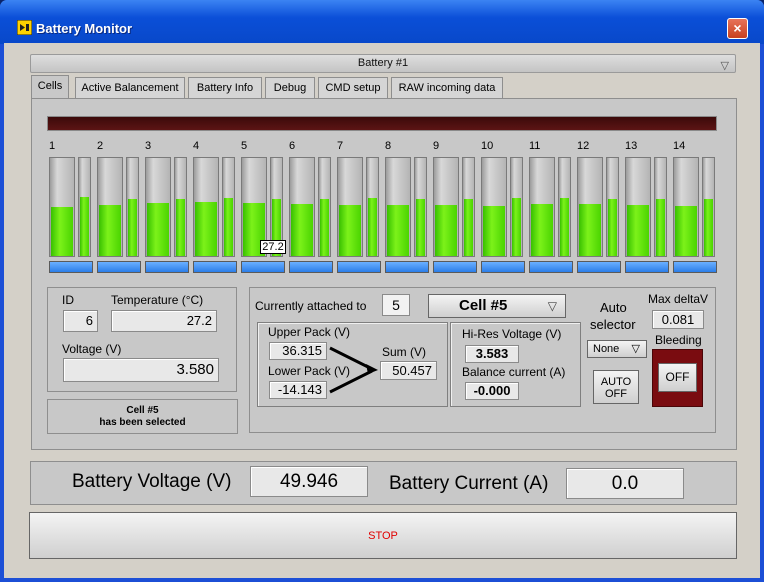 The width and height of the screenshot is (764, 582). Describe the element at coordinates (616, 387) in the screenshot. I see `auto-off-button: AUTO OFF` at that location.